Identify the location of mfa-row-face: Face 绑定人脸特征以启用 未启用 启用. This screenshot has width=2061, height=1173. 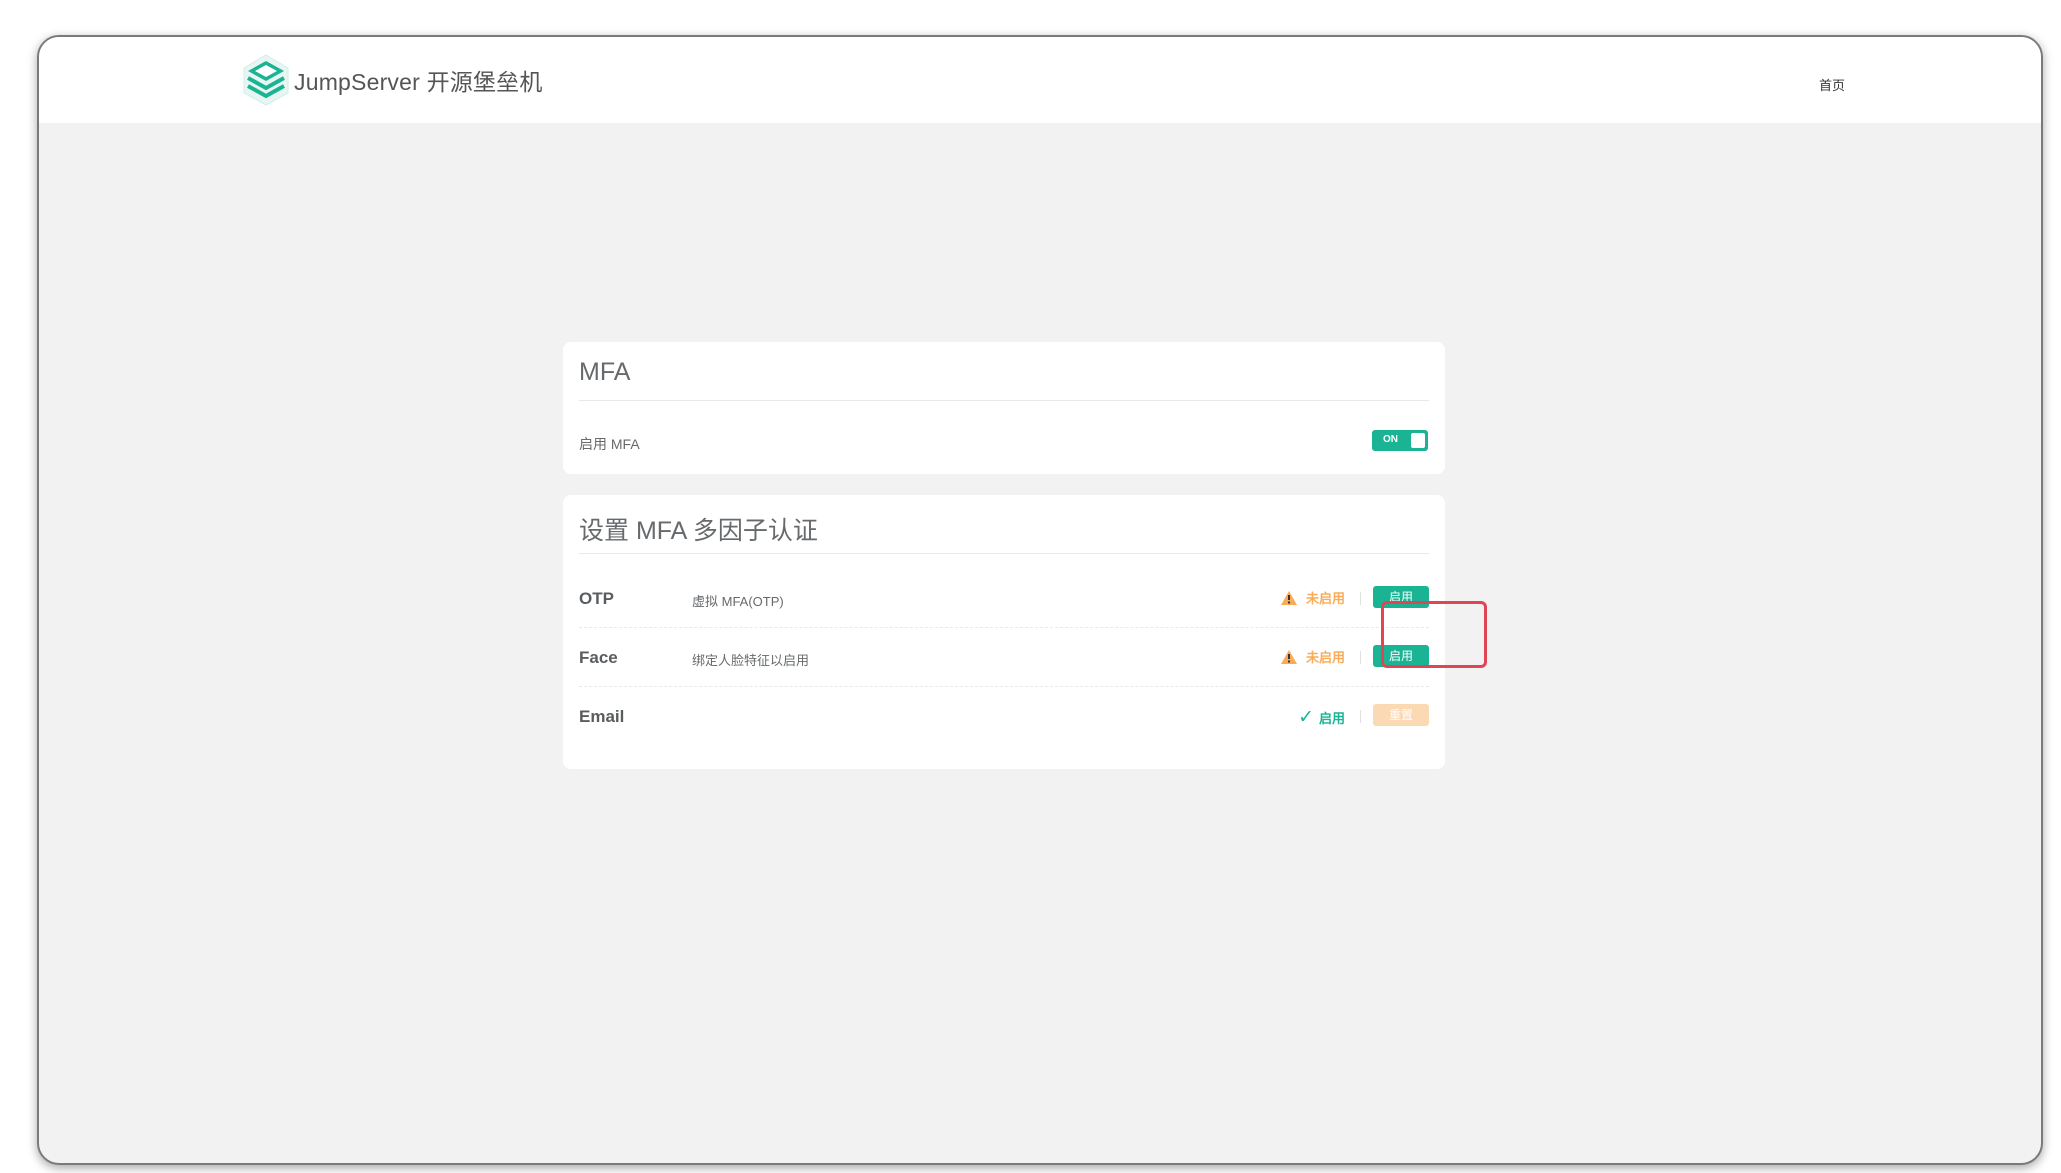
(1004, 657).